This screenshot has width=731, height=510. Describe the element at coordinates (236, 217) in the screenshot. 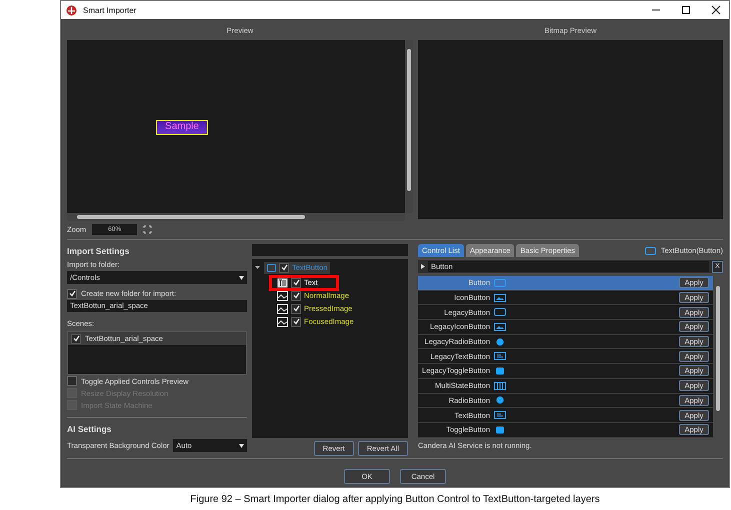

I see `horizontal-scrollbar` at that location.